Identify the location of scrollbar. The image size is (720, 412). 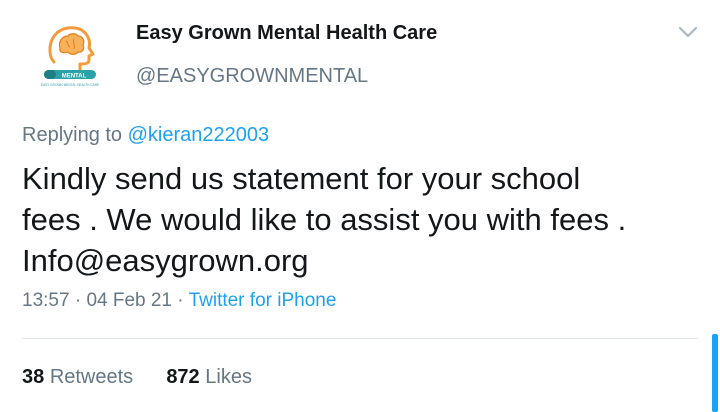
(715, 373).